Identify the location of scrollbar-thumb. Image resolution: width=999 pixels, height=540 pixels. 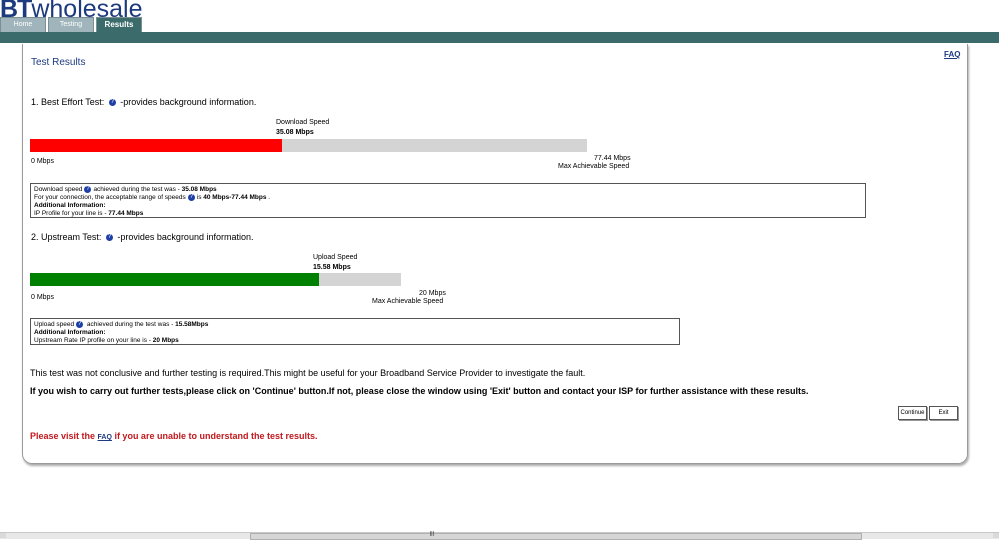
(556, 536).